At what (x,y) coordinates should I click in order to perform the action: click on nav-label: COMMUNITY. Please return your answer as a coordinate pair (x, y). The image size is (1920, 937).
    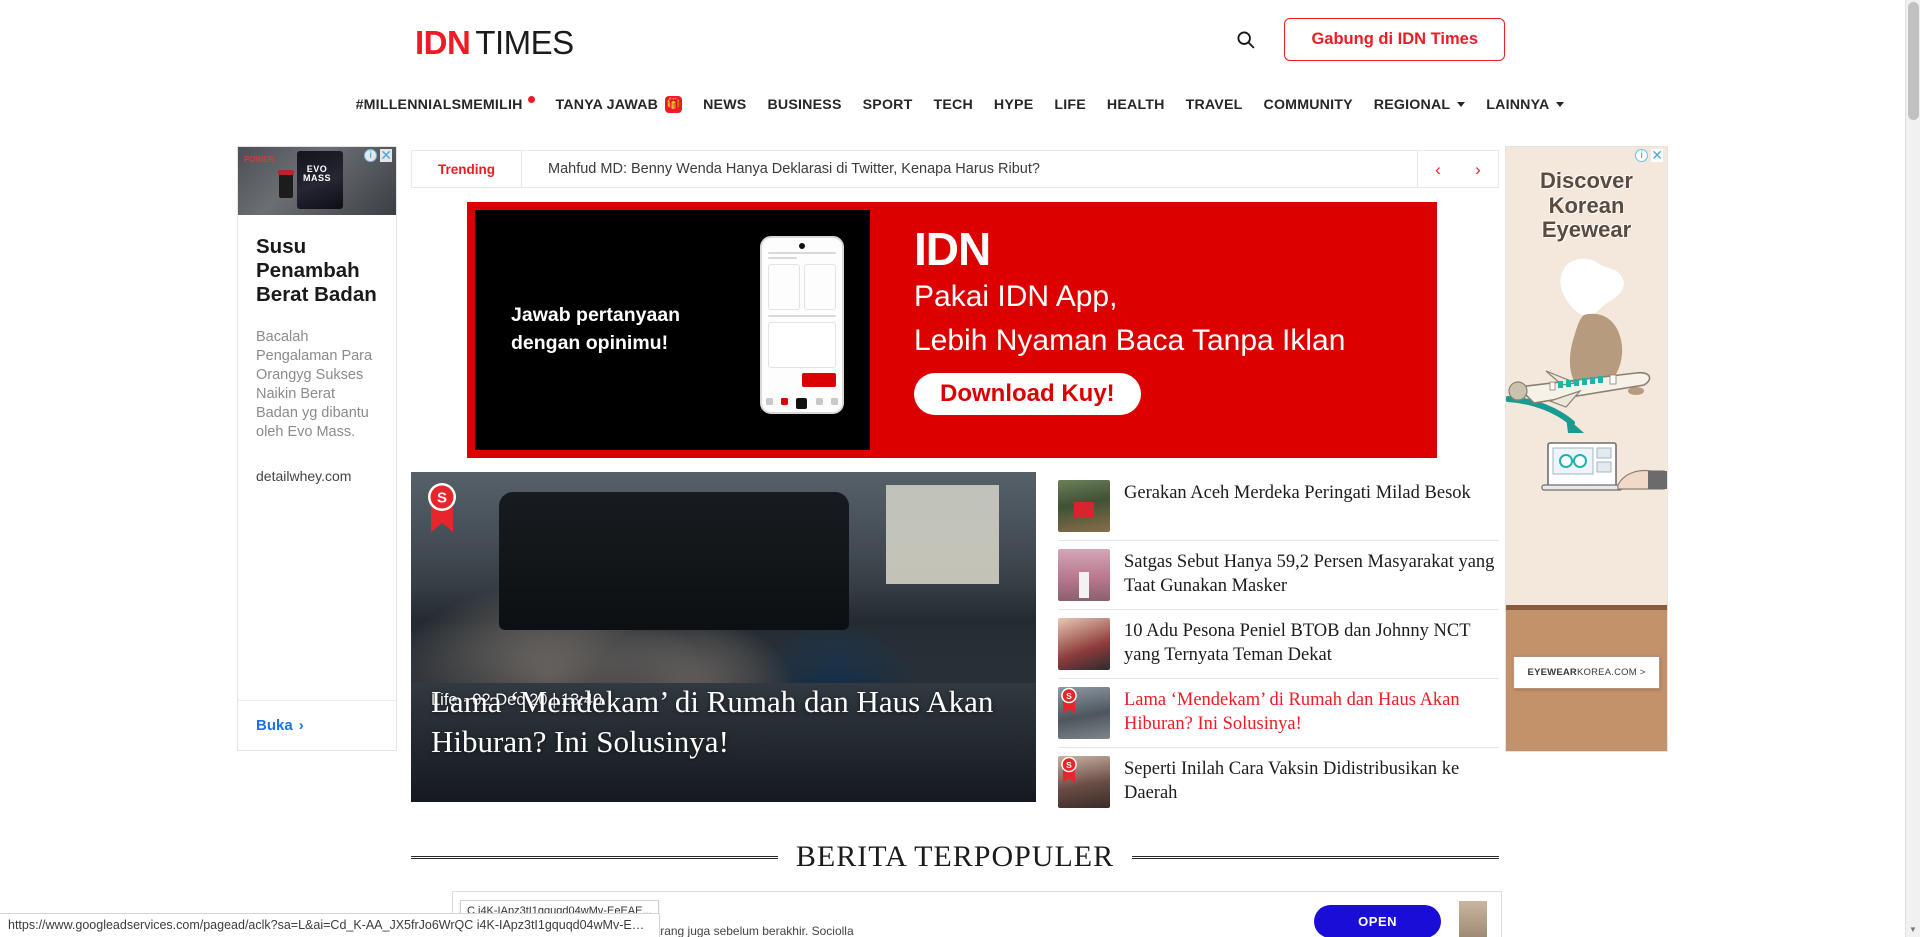
    Looking at the image, I should click on (1308, 104).